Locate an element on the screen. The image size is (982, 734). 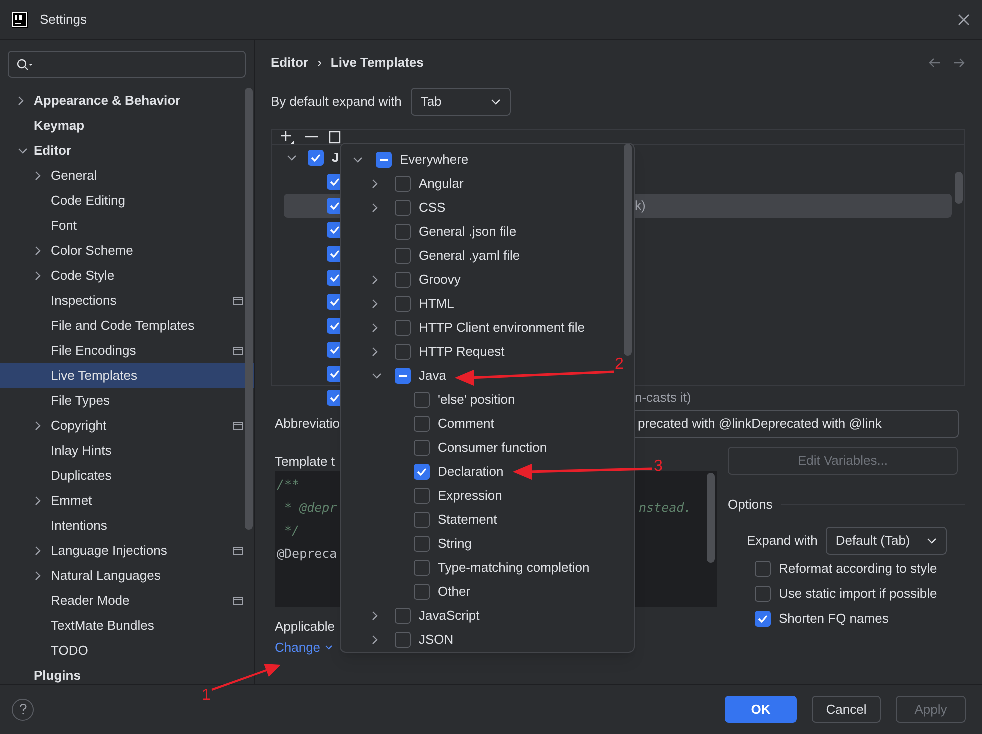
template-group-label: J is located at coordinates (336, 158).